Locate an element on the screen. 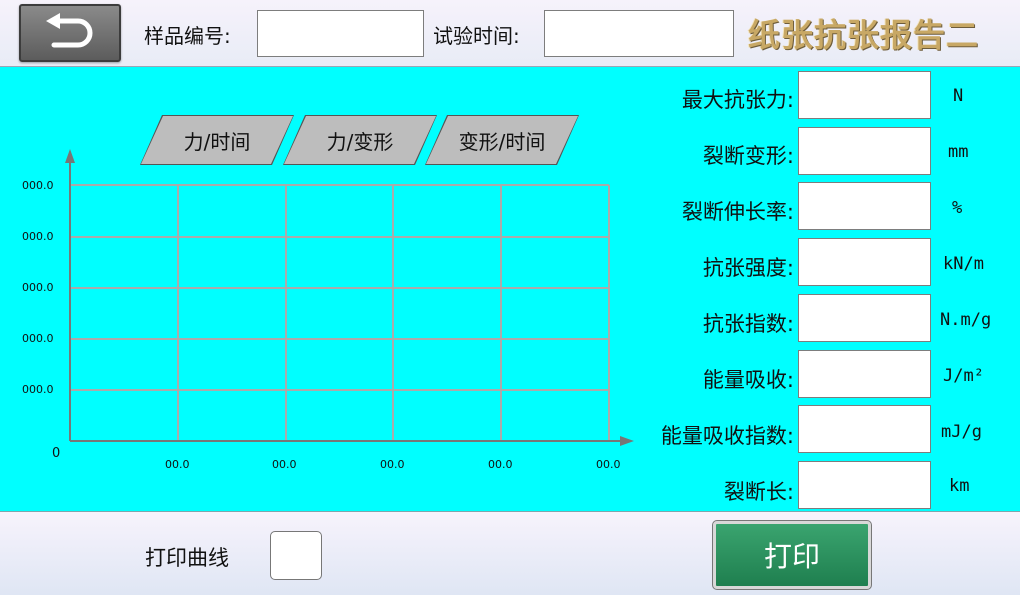  result-label: 抗张强度: is located at coordinates (748, 268).